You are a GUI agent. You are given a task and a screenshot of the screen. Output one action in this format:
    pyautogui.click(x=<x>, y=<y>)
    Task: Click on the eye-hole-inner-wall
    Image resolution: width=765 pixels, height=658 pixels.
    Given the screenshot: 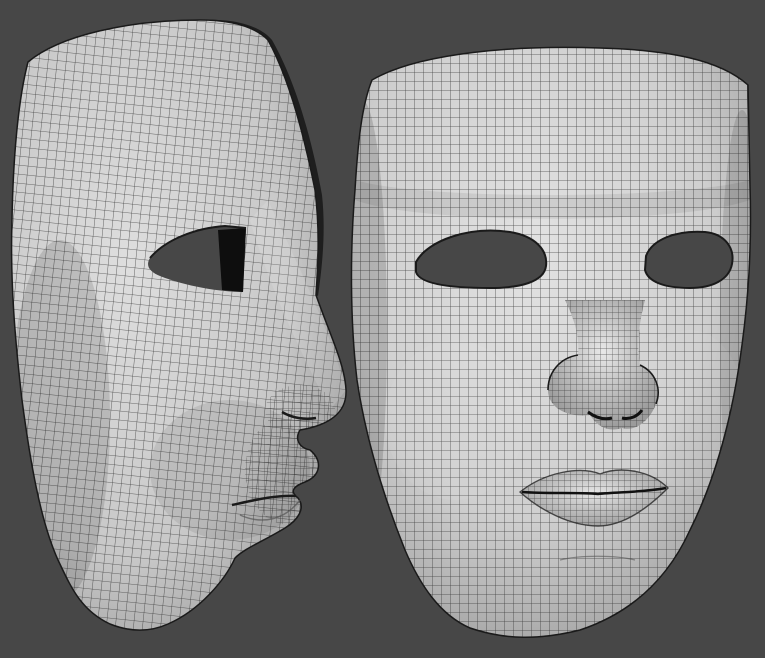 What is the action you would take?
    pyautogui.click(x=232, y=260)
    